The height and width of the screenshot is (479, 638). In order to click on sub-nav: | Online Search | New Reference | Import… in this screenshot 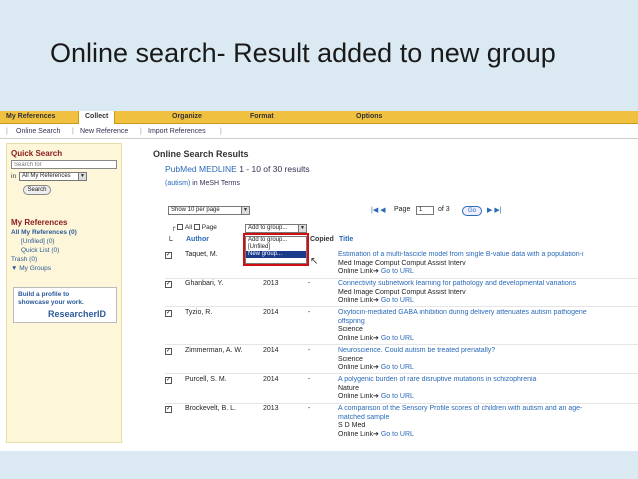, I will do `click(319, 132)`.